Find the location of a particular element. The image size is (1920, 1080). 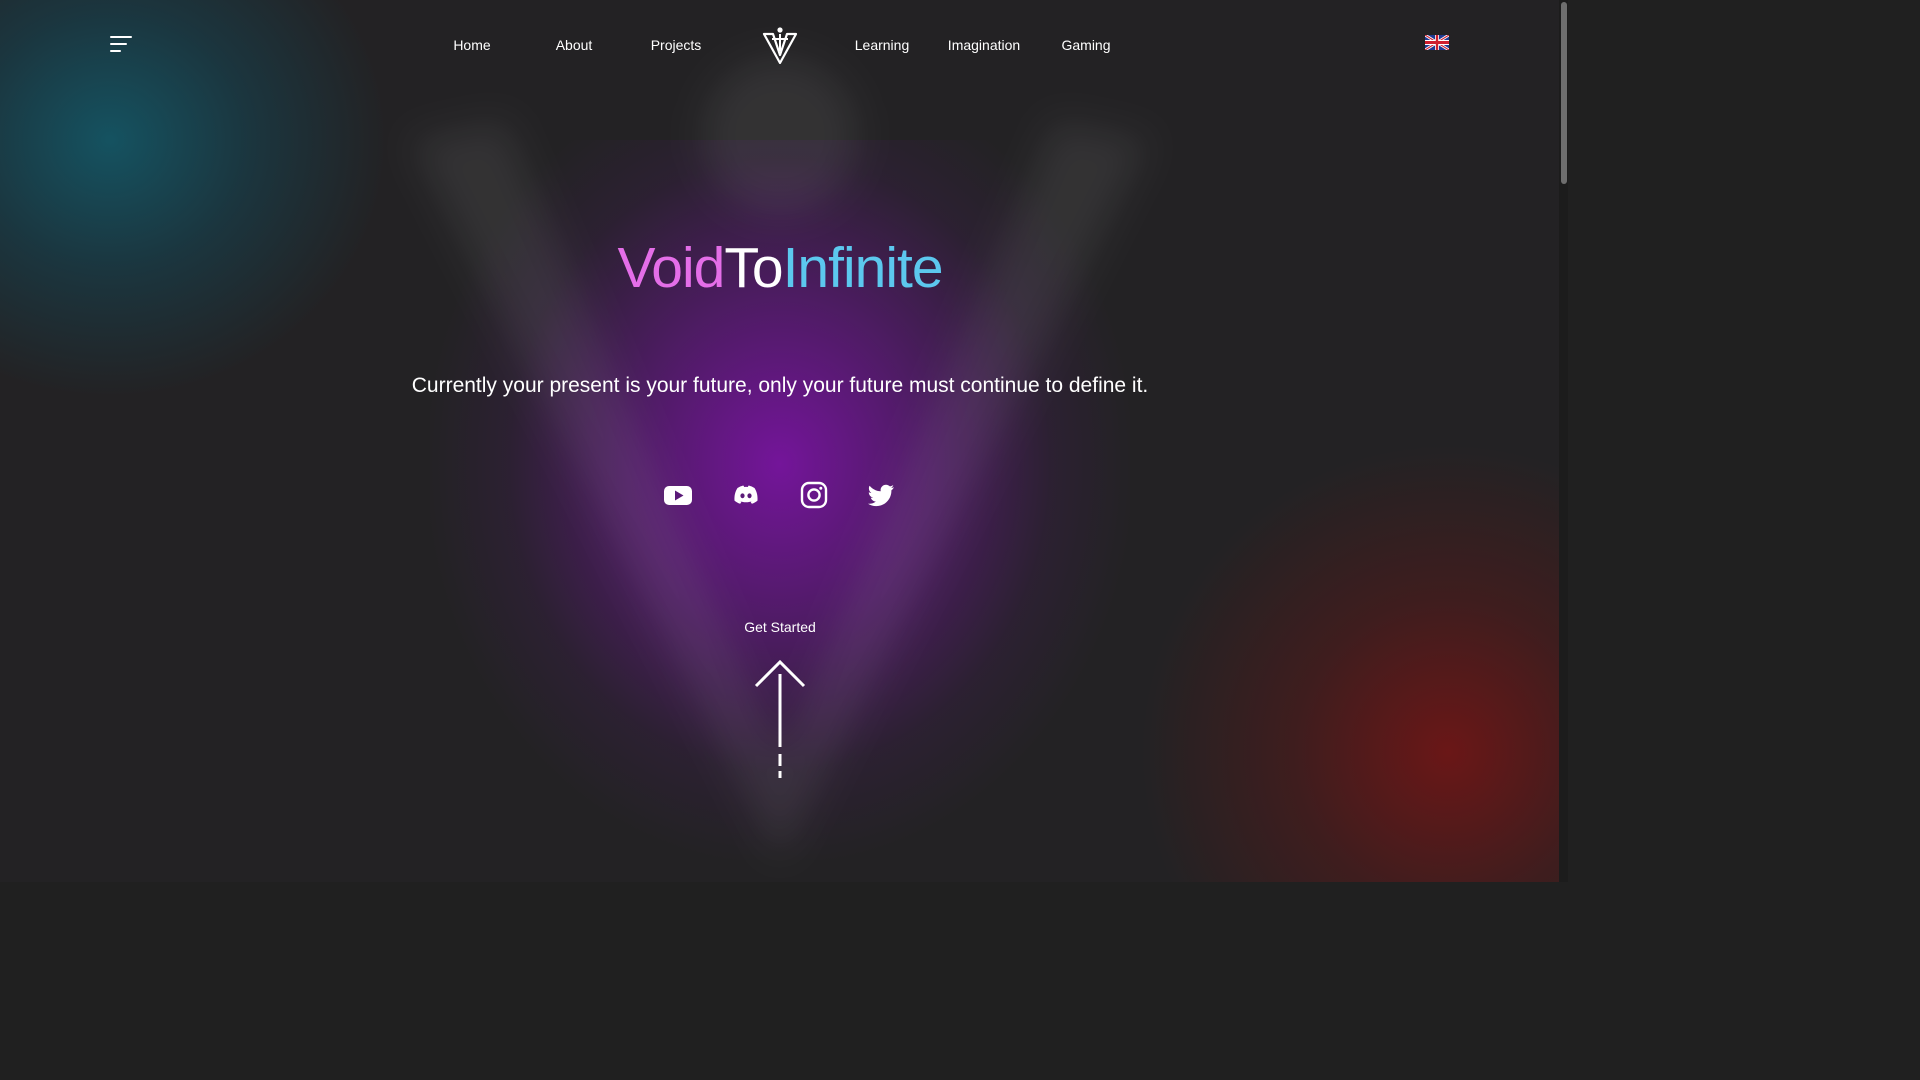

hero-title-to: To is located at coordinates (753, 268).